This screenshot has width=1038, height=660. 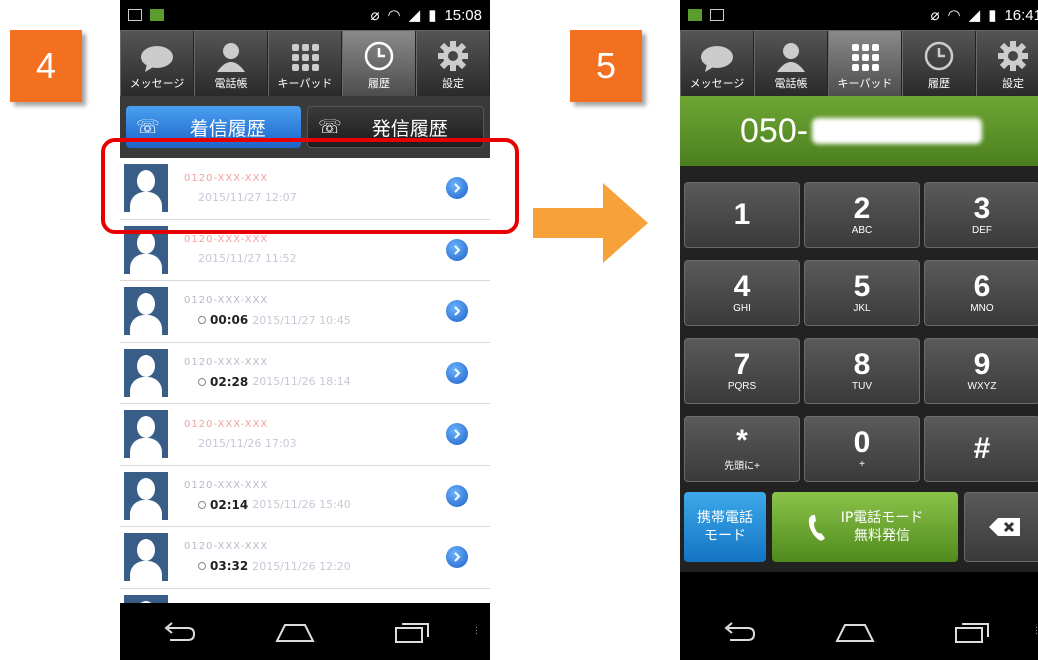 What do you see at coordinates (305, 558) in the screenshot?
I see `list-item: 0120-XXX-XXX 03:32 2015/11/26 12:20` at bounding box center [305, 558].